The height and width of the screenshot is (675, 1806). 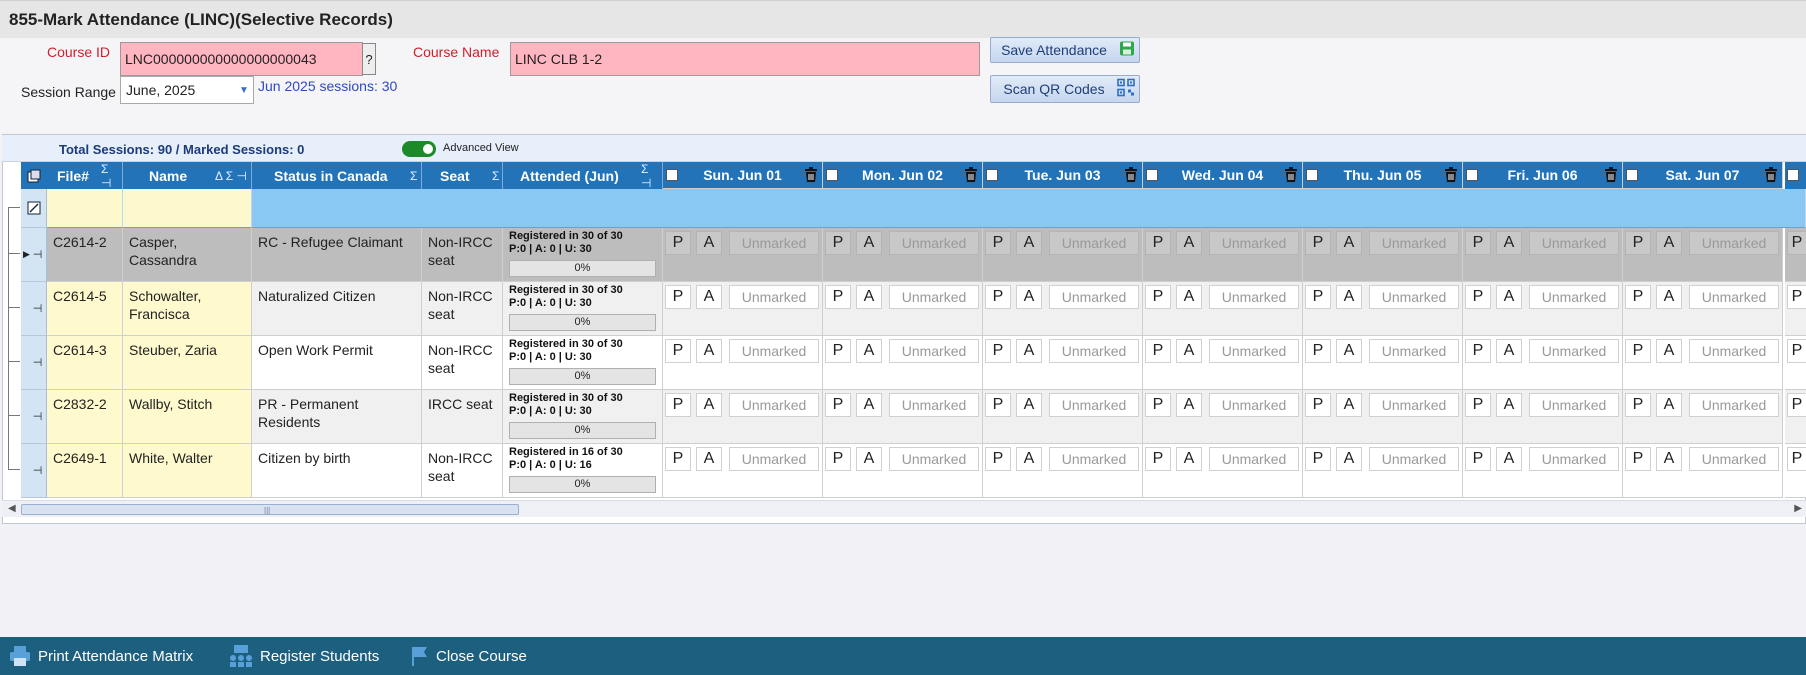 What do you see at coordinates (231, 176) in the screenshot?
I see `sort-sigma-pin-icon: Δ Σ ⊣` at bounding box center [231, 176].